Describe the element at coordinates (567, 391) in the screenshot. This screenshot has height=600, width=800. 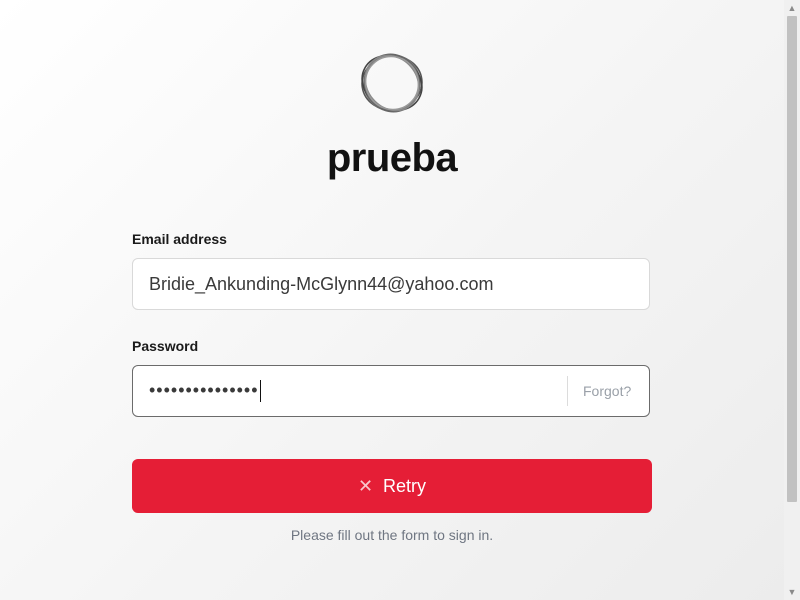
I see `field-divider` at that location.